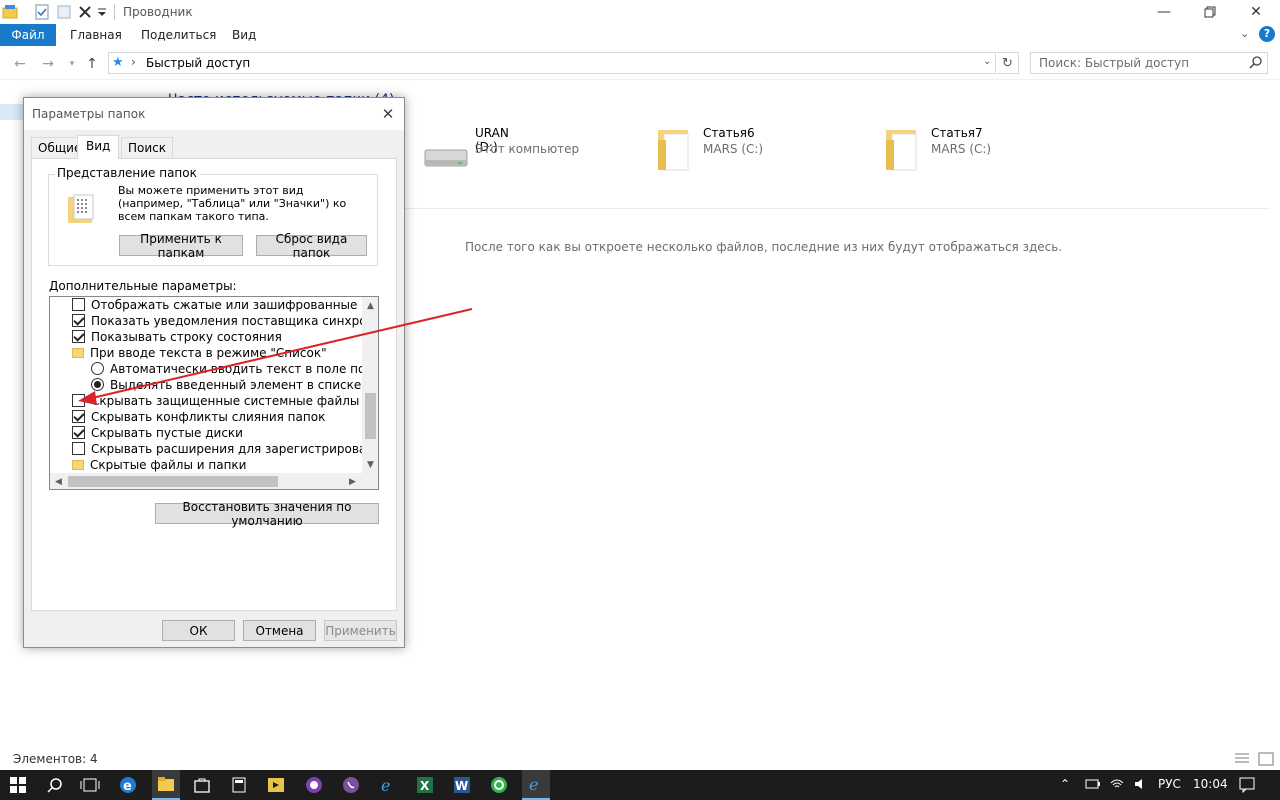 This screenshot has width=1280, height=800. I want to click on input-language: РУС, so click(1169, 784).